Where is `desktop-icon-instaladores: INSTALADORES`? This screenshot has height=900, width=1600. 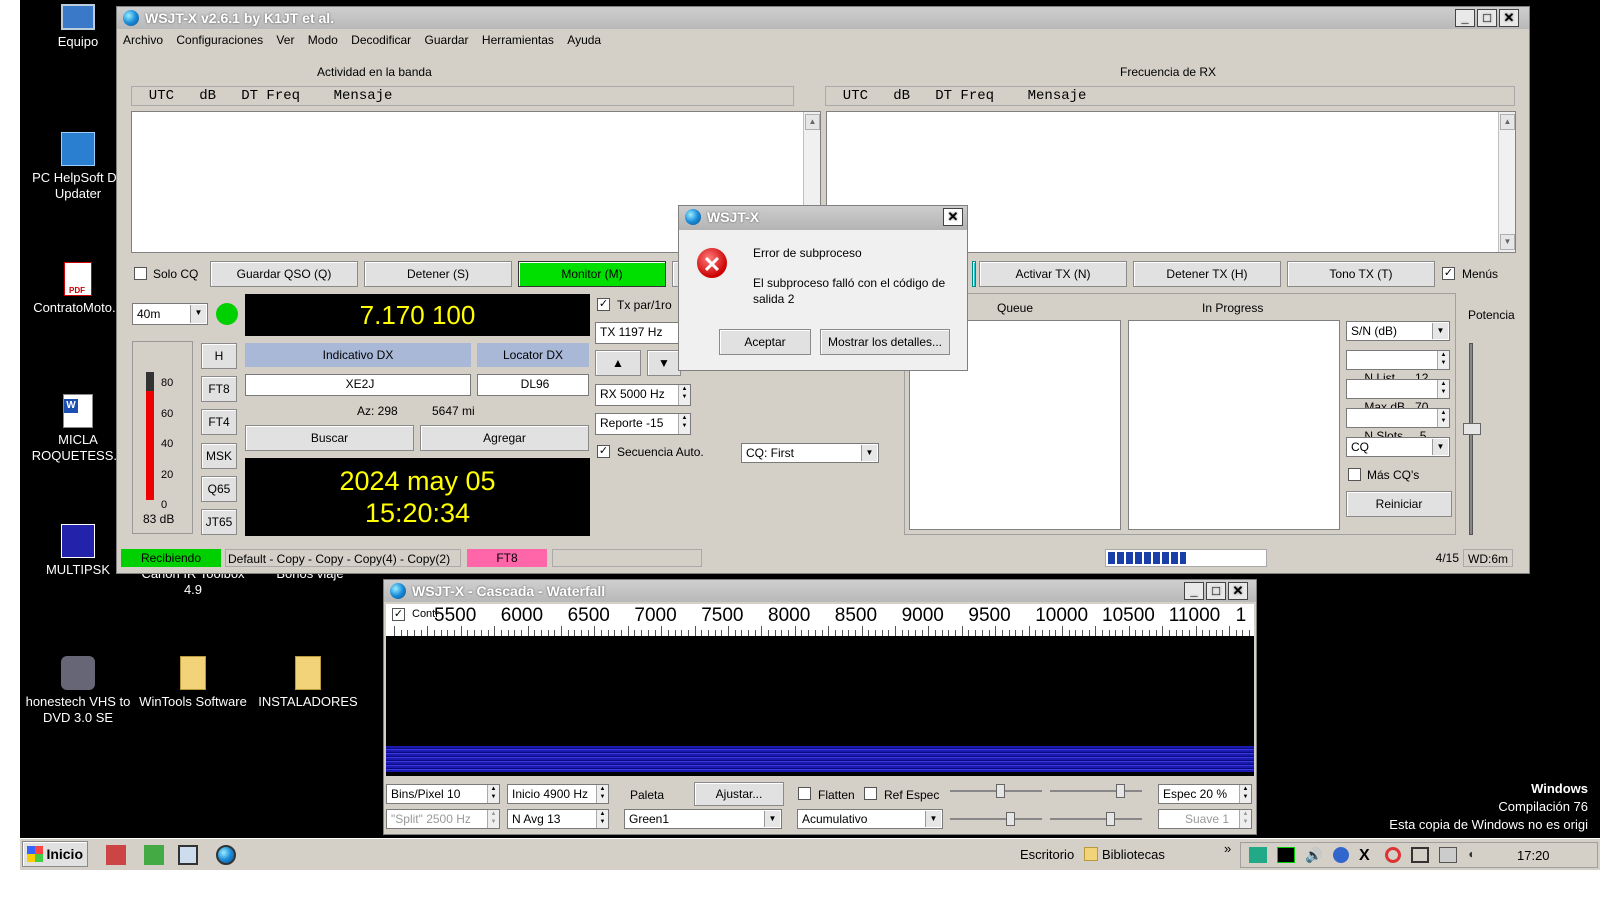
desktop-icon-instaladores: INSTALADORES is located at coordinates (308, 683).